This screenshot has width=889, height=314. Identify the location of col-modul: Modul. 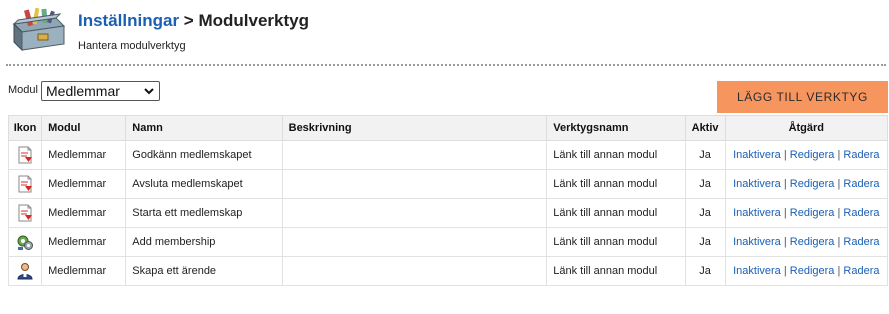
(84, 128).